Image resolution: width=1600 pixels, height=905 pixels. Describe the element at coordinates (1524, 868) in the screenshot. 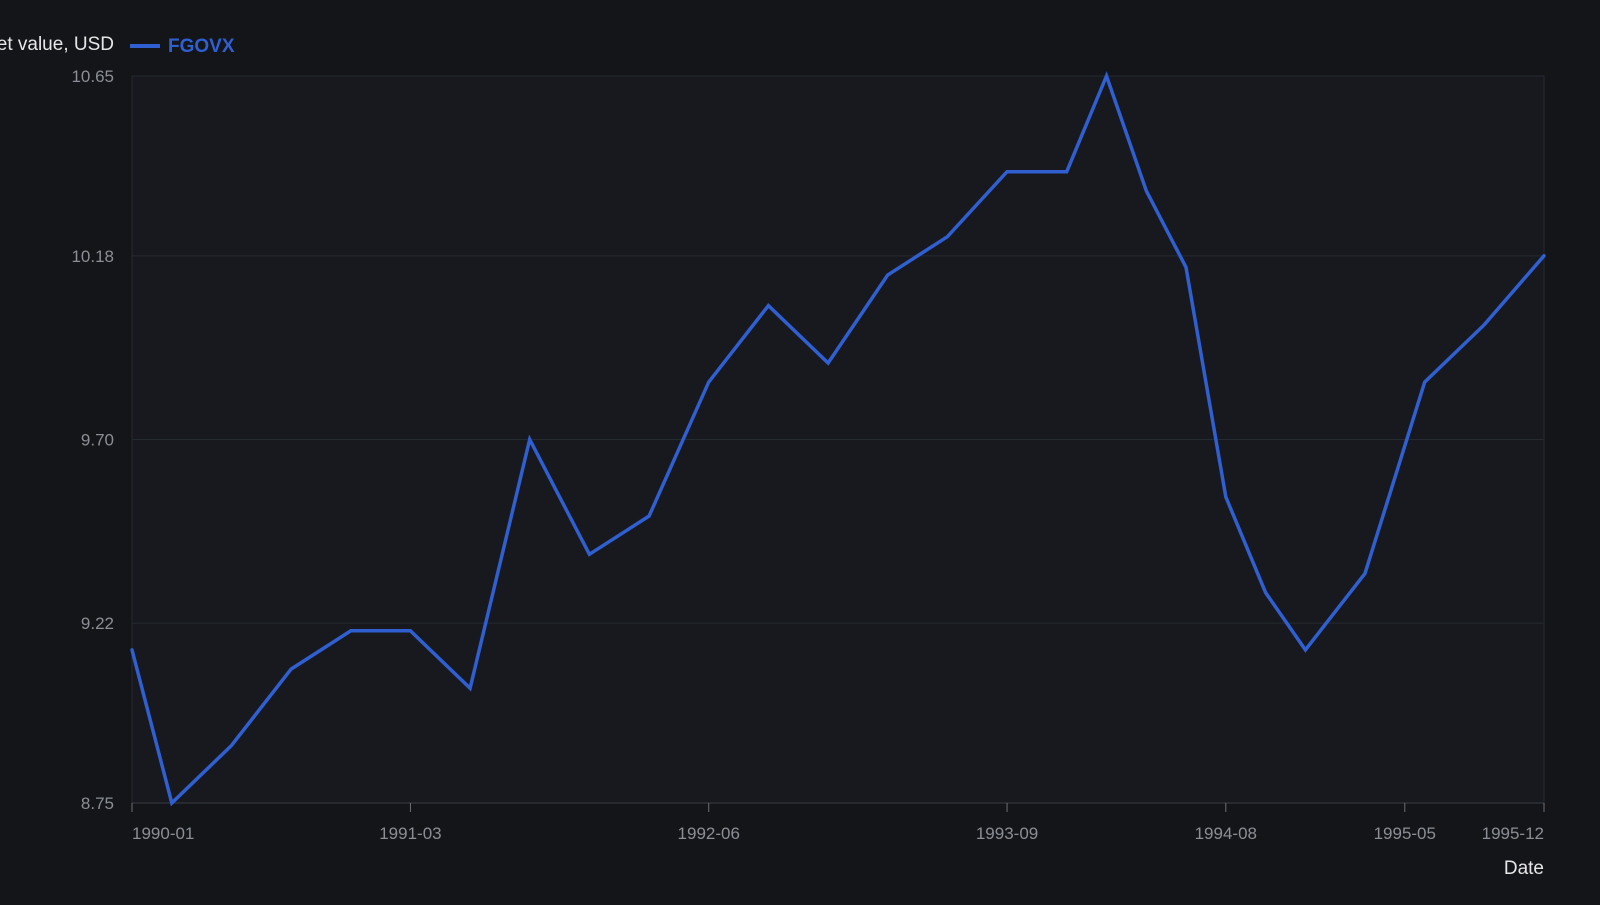

I see `x-axis-label: Date` at that location.